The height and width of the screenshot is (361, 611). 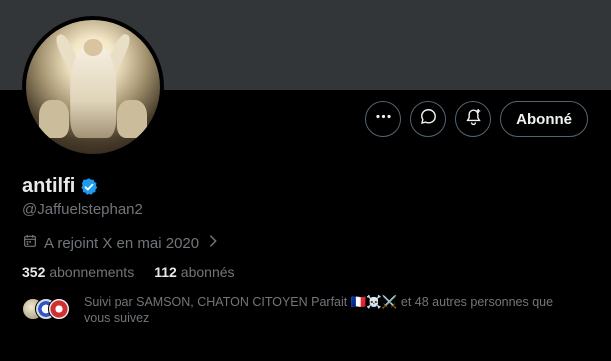 I want to click on followers-link: 112 abonnés, so click(x=194, y=272).